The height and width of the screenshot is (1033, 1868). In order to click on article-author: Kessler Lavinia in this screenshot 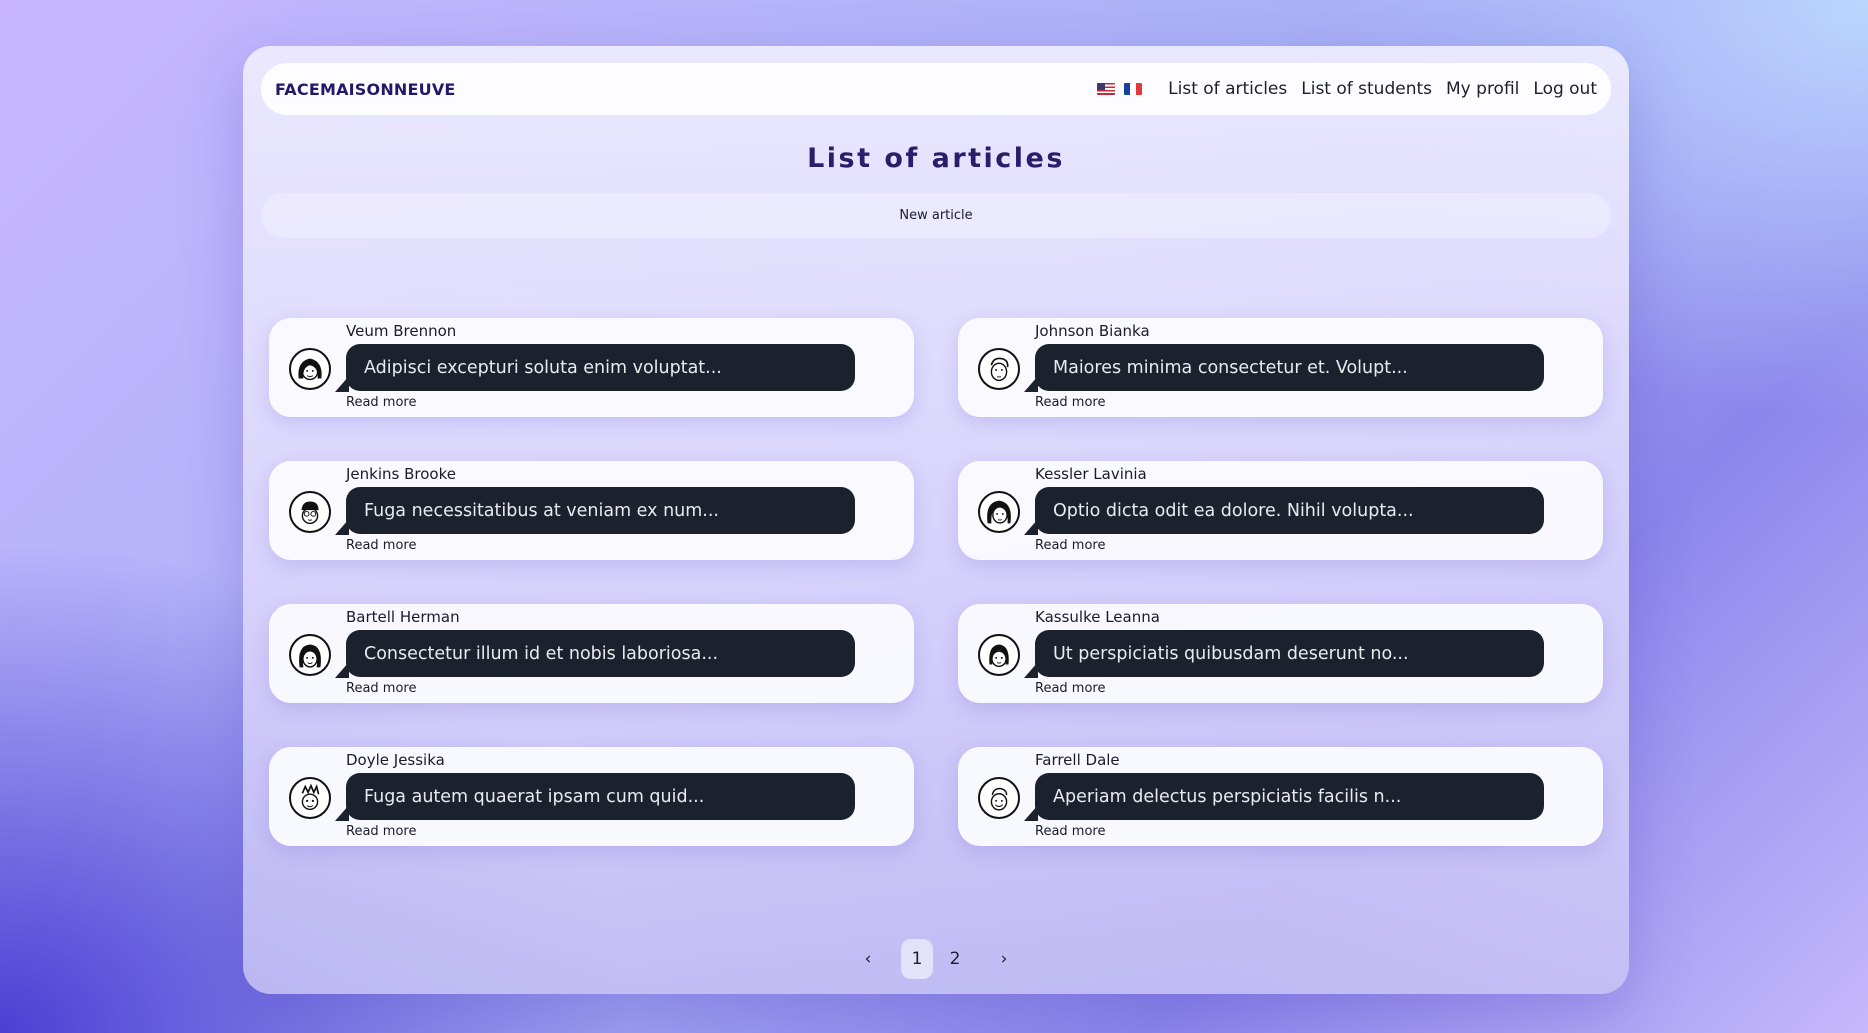, I will do `click(1091, 474)`.